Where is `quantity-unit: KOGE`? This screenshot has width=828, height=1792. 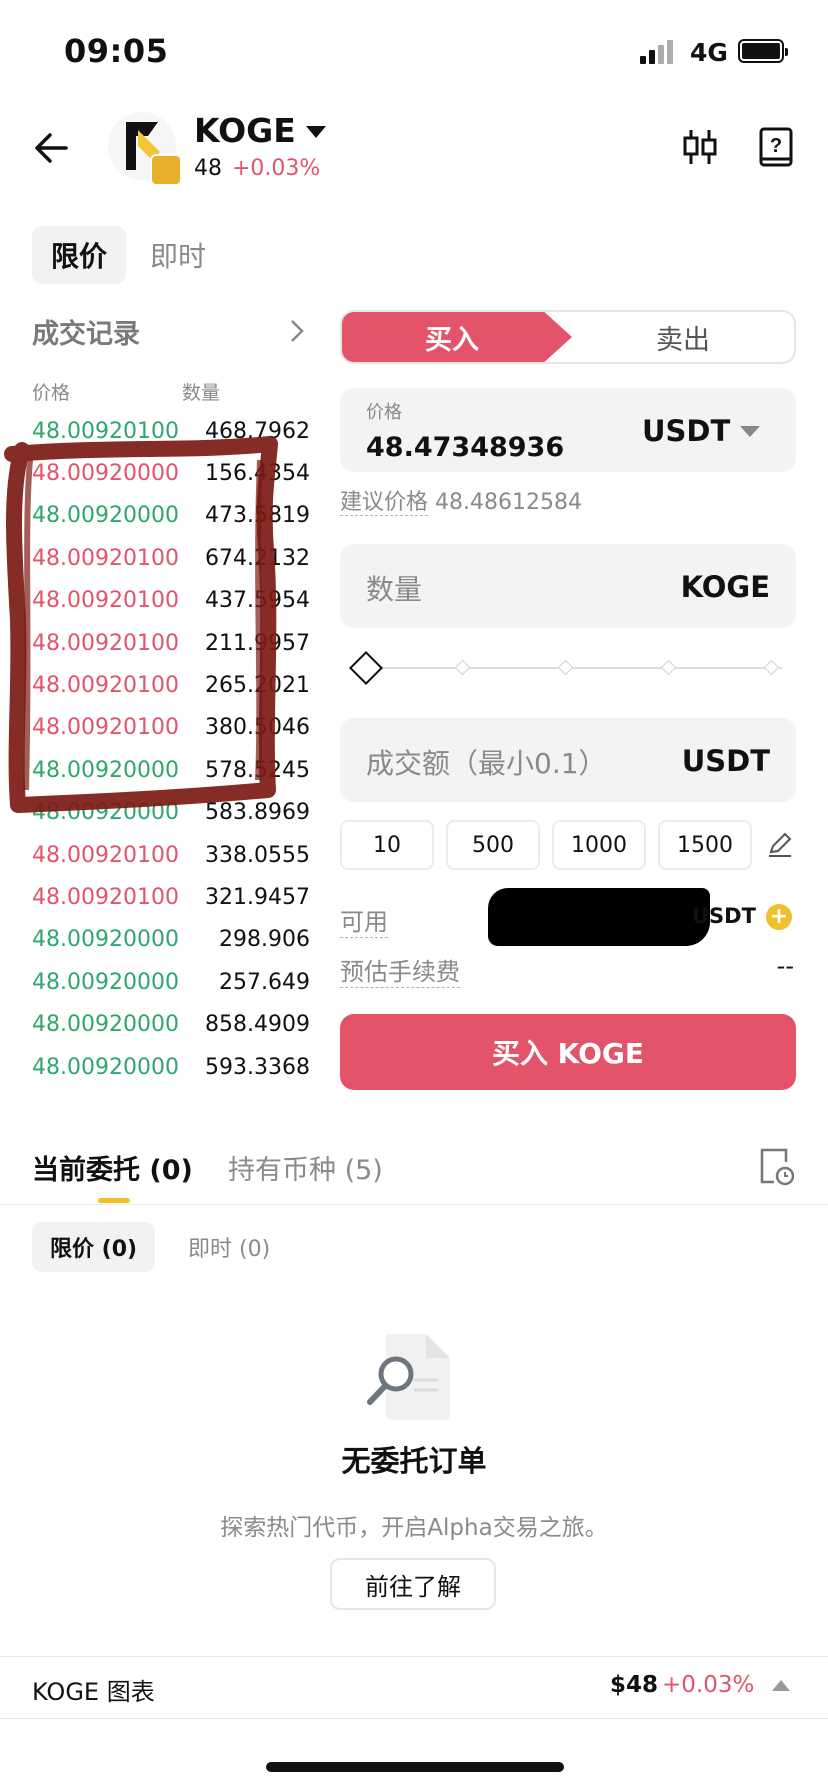 quantity-unit: KOGE is located at coordinates (725, 587).